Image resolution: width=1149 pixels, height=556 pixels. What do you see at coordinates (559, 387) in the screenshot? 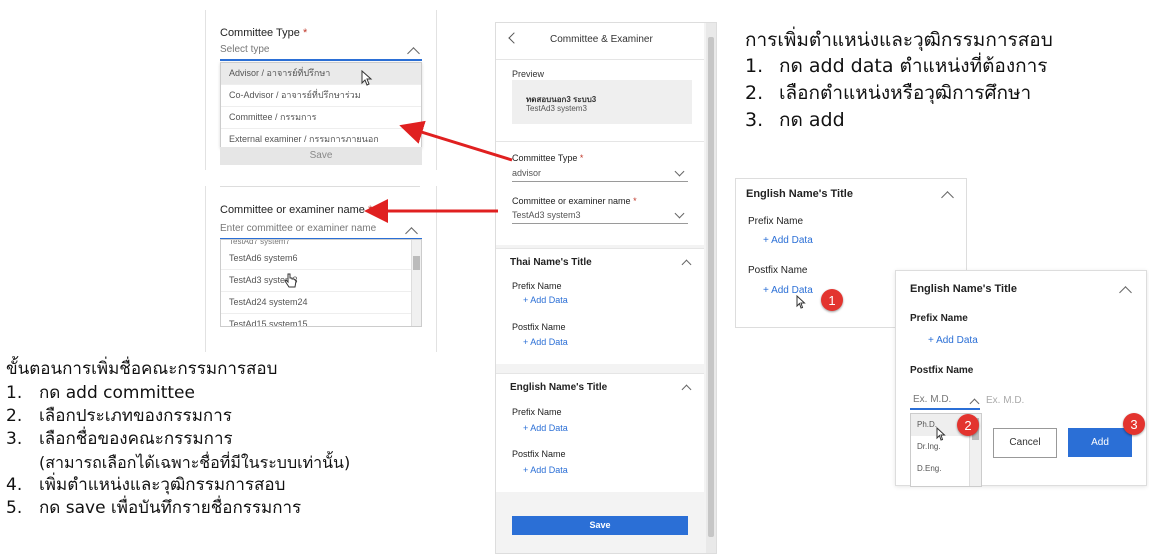
I see `english-section-title: English Name's Title` at bounding box center [559, 387].